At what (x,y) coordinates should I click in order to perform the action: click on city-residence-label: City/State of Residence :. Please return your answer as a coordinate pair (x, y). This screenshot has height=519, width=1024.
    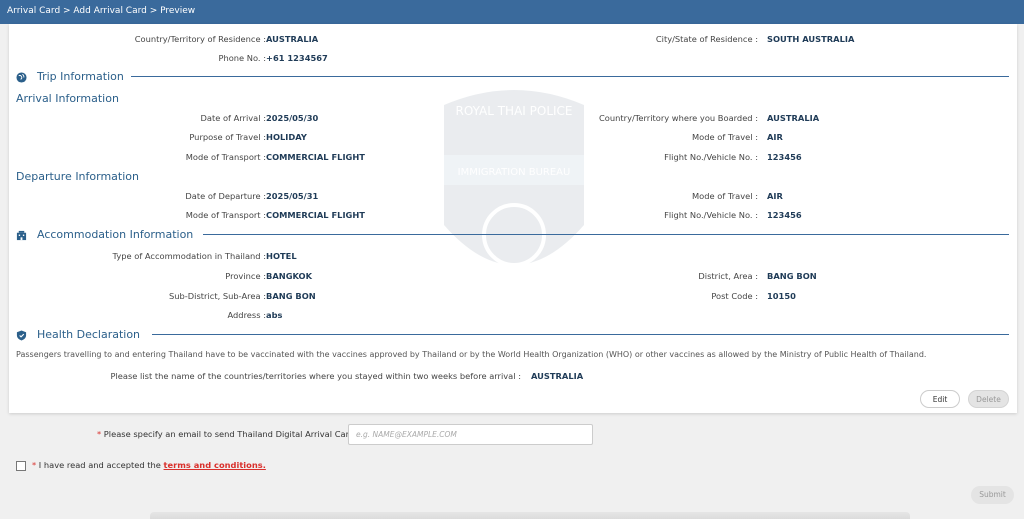
    Looking at the image, I should click on (706, 39).